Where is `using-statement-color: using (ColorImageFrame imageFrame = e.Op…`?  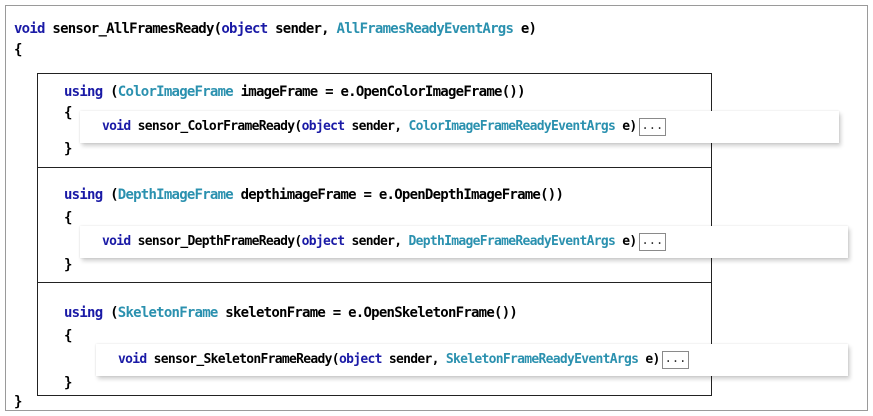 using-statement-color: using (ColorImageFrame imageFrame = e.Op… is located at coordinates (294, 92).